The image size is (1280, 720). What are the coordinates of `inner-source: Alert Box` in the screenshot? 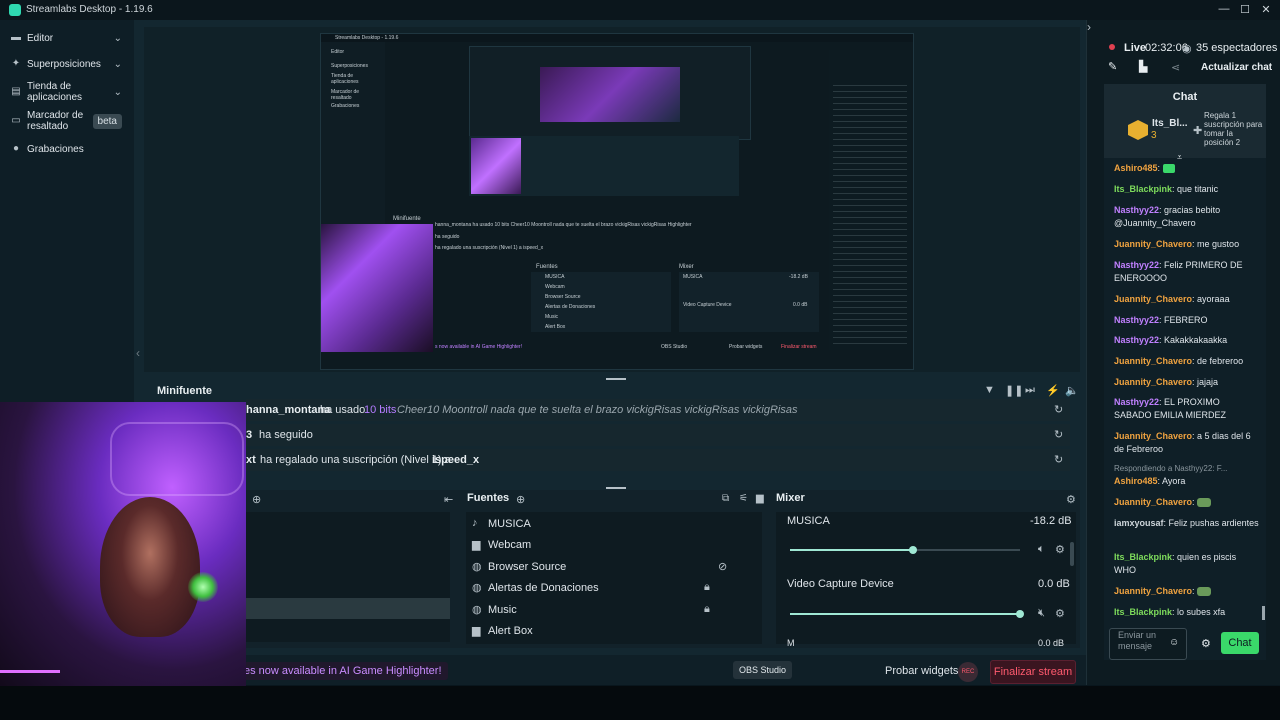 It's located at (555, 327).